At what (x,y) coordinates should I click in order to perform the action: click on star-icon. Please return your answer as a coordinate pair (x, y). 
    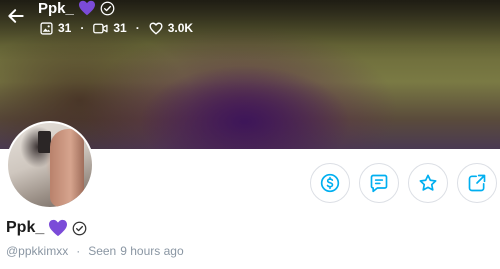
    Looking at the image, I should click on (428, 182).